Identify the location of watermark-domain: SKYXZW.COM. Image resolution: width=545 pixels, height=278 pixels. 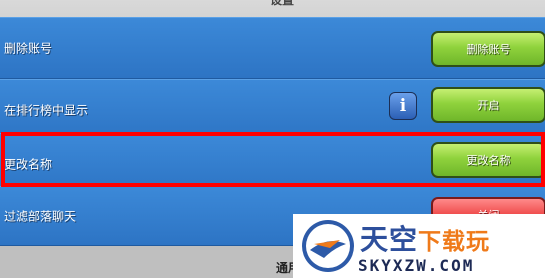
(416, 265).